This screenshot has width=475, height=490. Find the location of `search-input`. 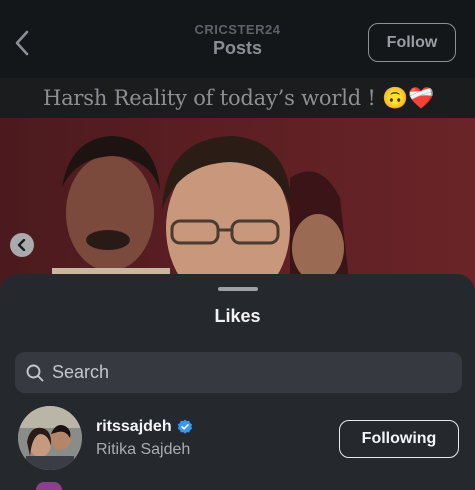

search-input is located at coordinates (242, 372).